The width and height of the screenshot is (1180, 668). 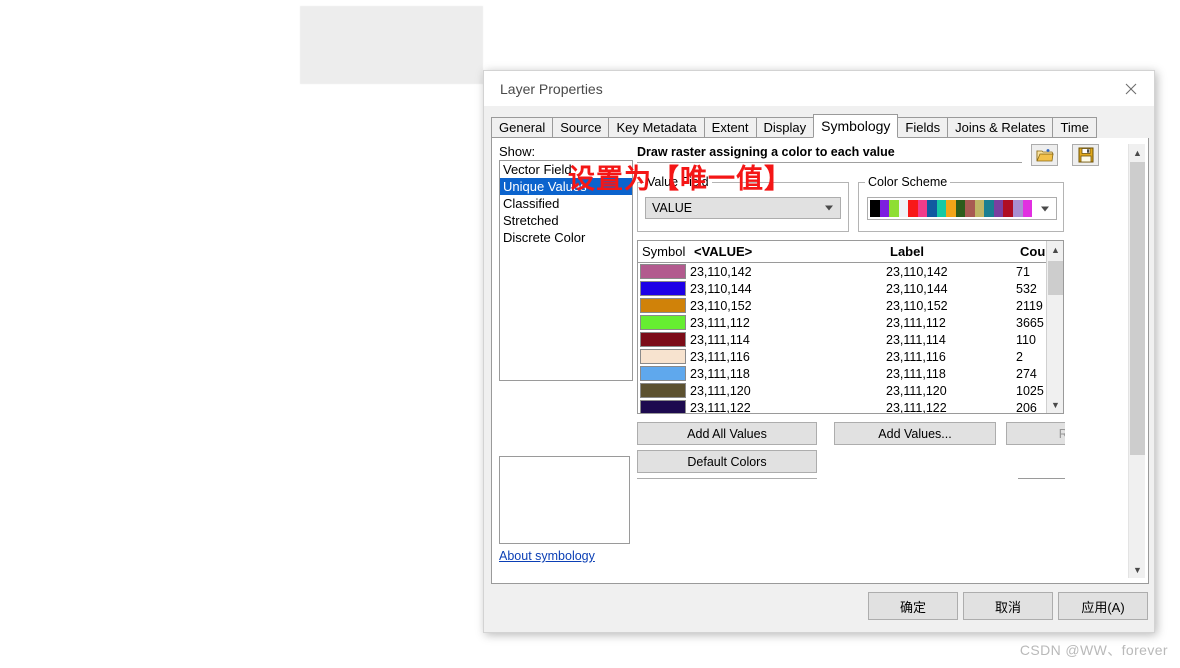 I want to click on nodata-color-swatch, so click(x=1041, y=478).